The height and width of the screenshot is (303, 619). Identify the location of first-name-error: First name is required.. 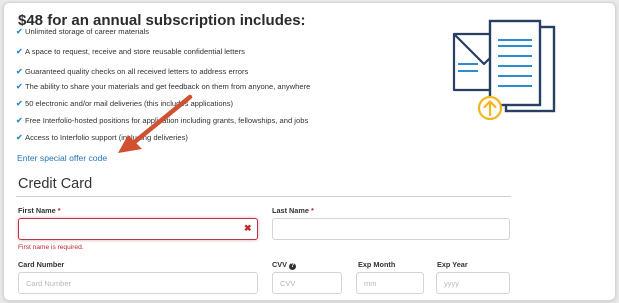
(51, 247).